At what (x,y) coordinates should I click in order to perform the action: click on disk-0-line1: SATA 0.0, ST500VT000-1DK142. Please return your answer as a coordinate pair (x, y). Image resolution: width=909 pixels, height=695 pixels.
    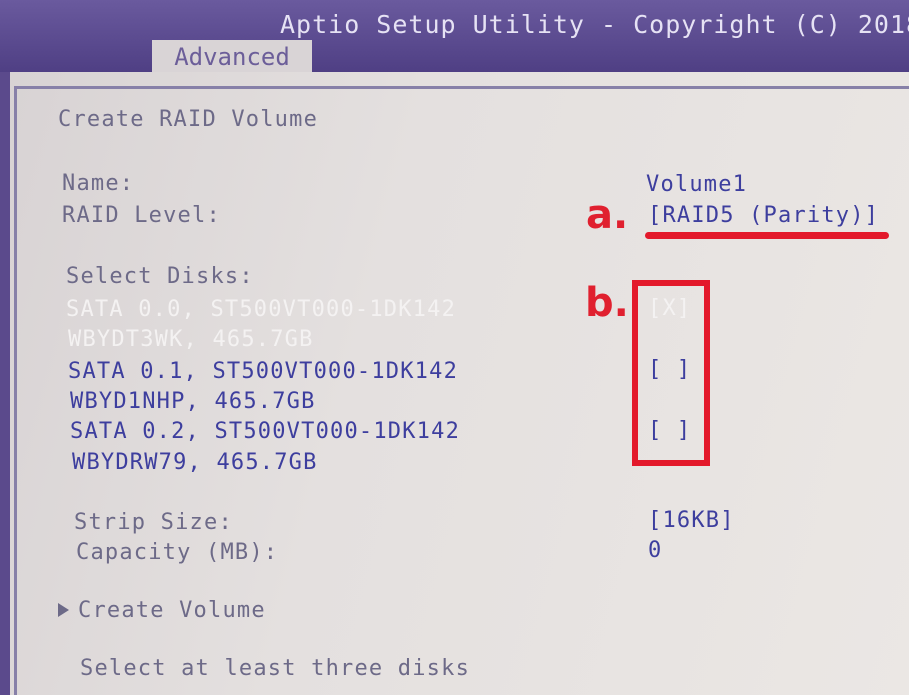
    Looking at the image, I should click on (261, 309).